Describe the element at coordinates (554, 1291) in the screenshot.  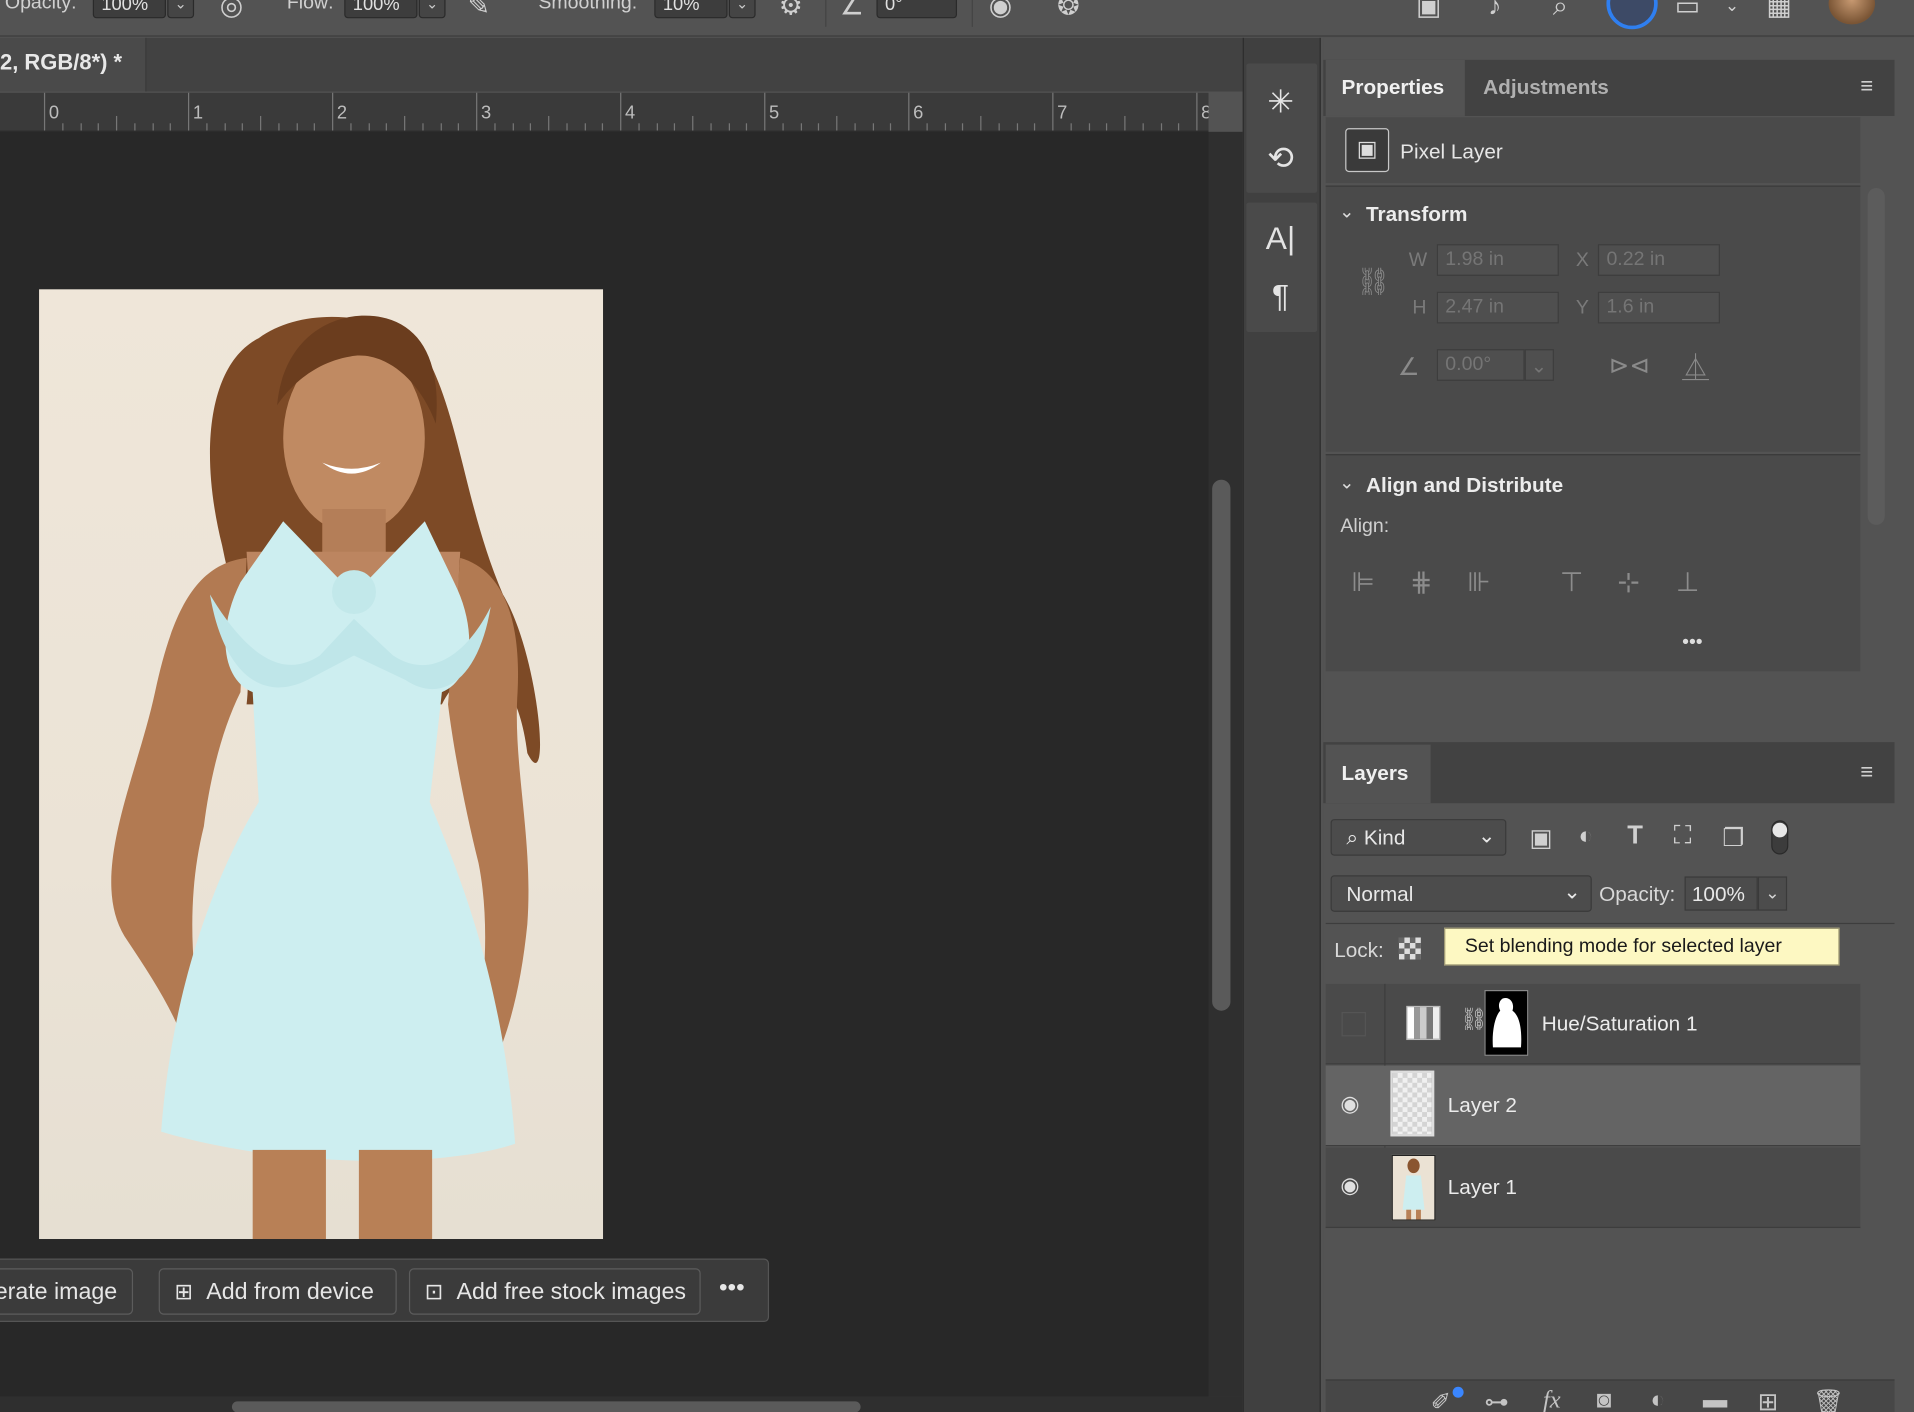
I see `add-stock-images-button: ⊡ Add free stock images` at that location.